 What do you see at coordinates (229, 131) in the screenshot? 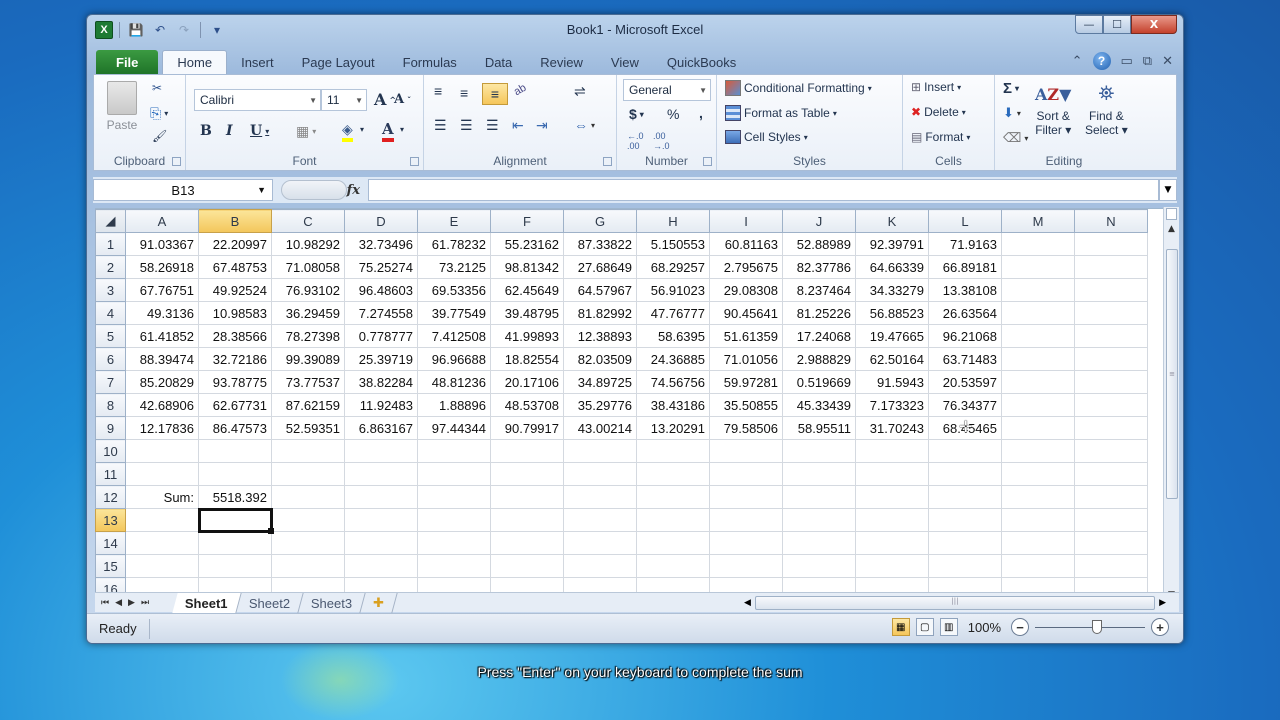
I see `italic-button: I` at bounding box center [229, 131].